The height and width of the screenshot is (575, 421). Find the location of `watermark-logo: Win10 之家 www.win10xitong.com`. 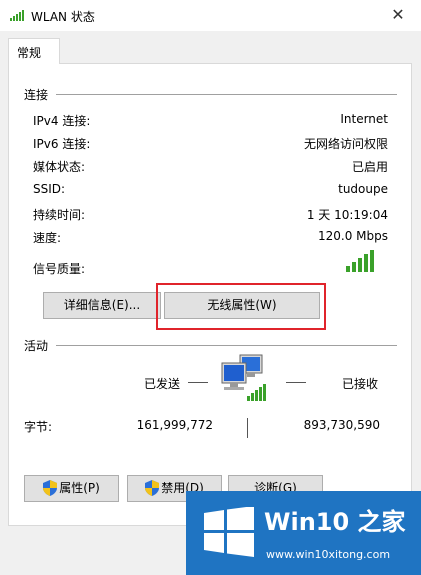

watermark-logo: Win10 之家 www.win10xitong.com is located at coordinates (303, 533).